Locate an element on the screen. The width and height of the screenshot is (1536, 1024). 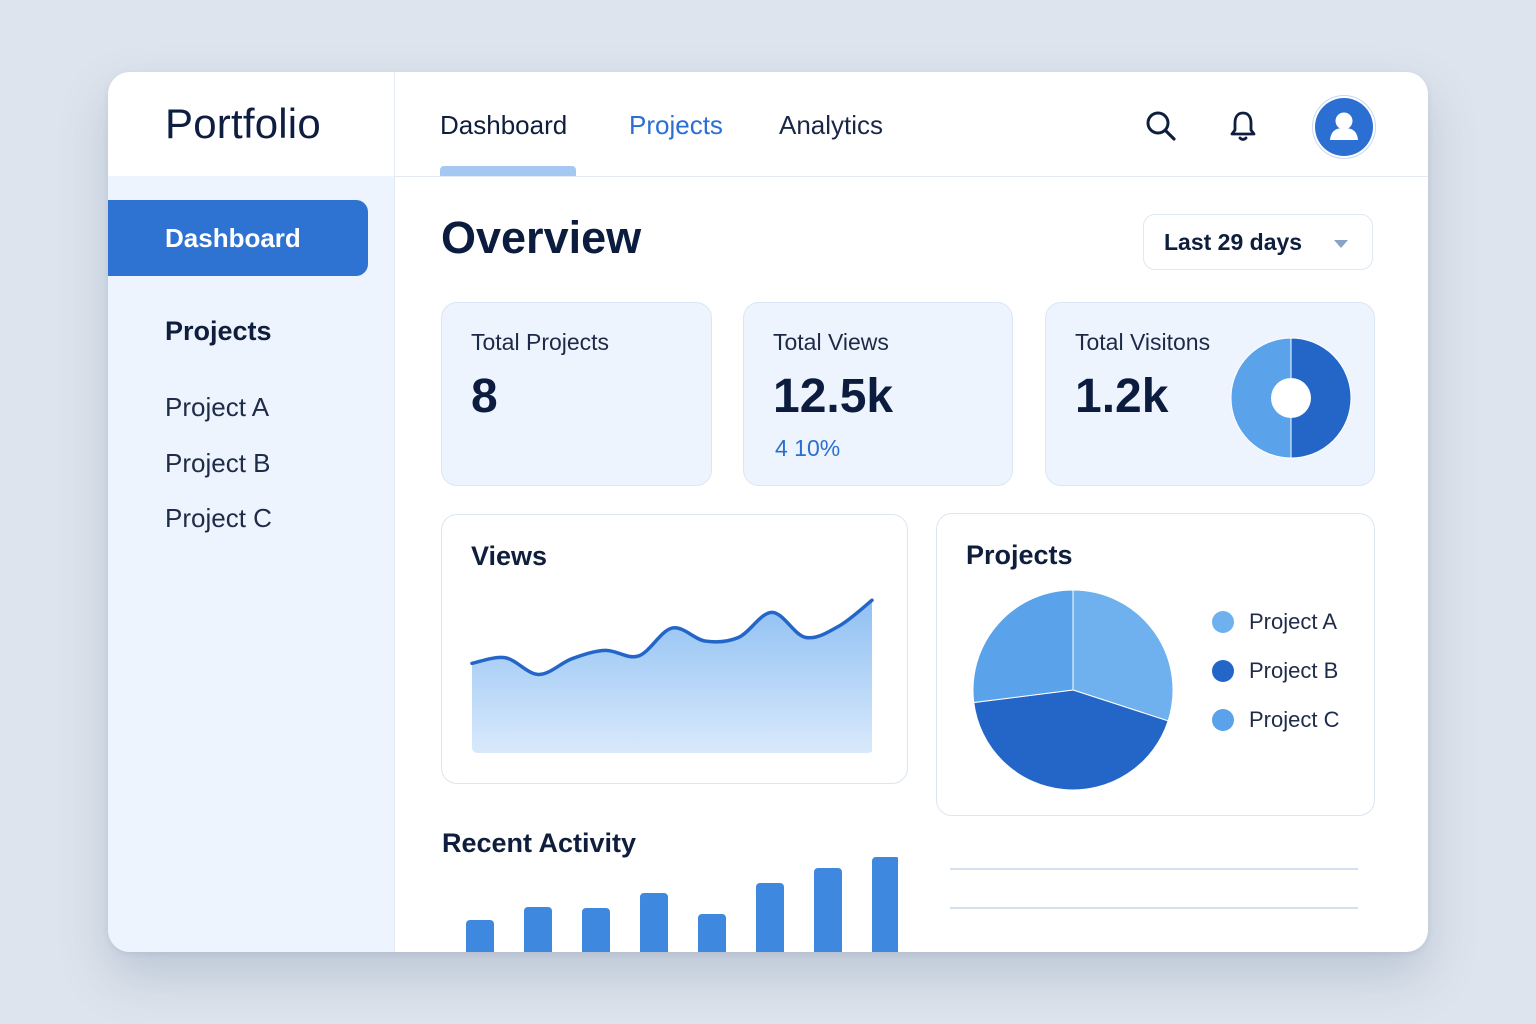
visitors-donut-chart is located at coordinates (1291, 398).